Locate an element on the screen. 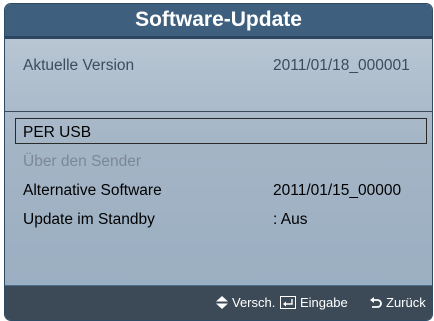 The height and width of the screenshot is (321, 434). back-hint-label: Zurück is located at coordinates (406, 302).